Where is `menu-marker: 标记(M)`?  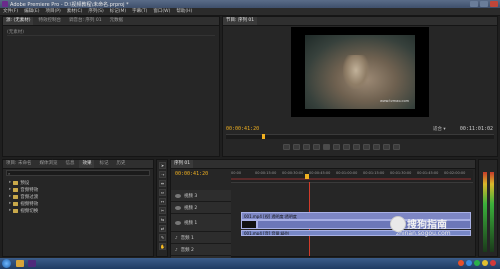 menu-marker: 标记(M) is located at coordinates (118, 11).